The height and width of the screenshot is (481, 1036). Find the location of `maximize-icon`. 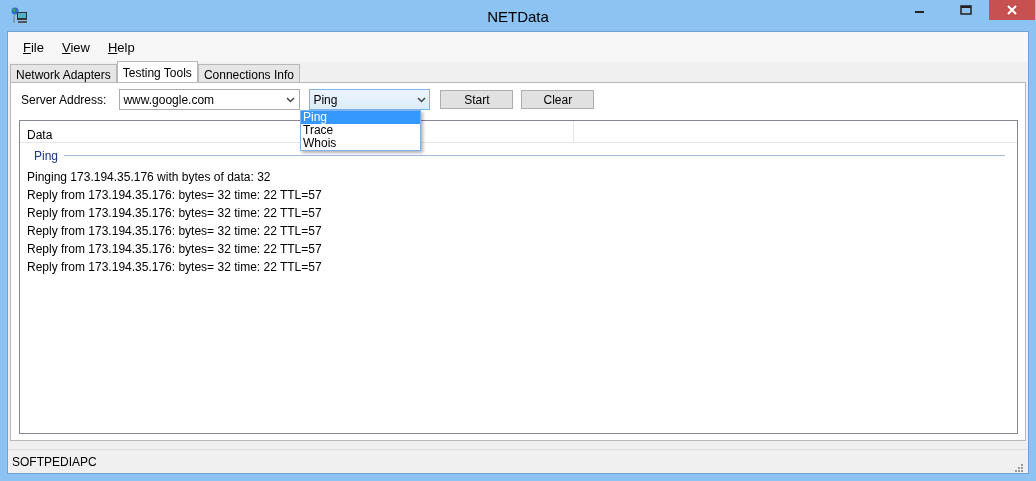

maximize-icon is located at coordinates (966, 10).